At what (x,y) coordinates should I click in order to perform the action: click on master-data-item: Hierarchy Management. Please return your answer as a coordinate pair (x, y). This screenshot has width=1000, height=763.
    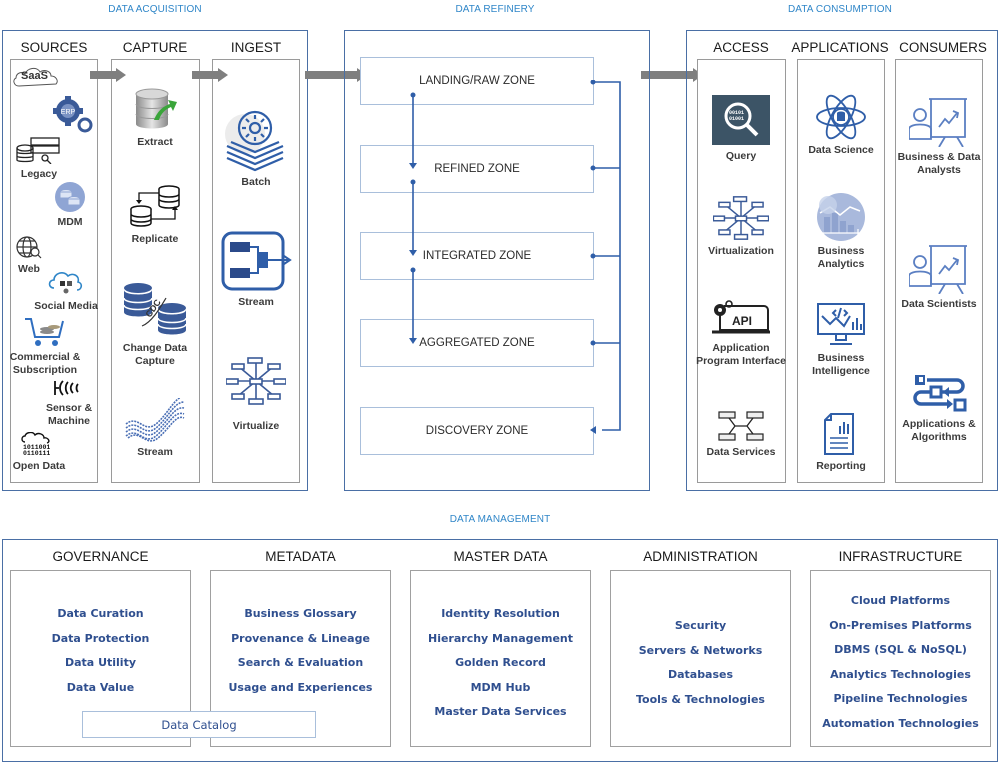
    Looking at the image, I should click on (500, 638).